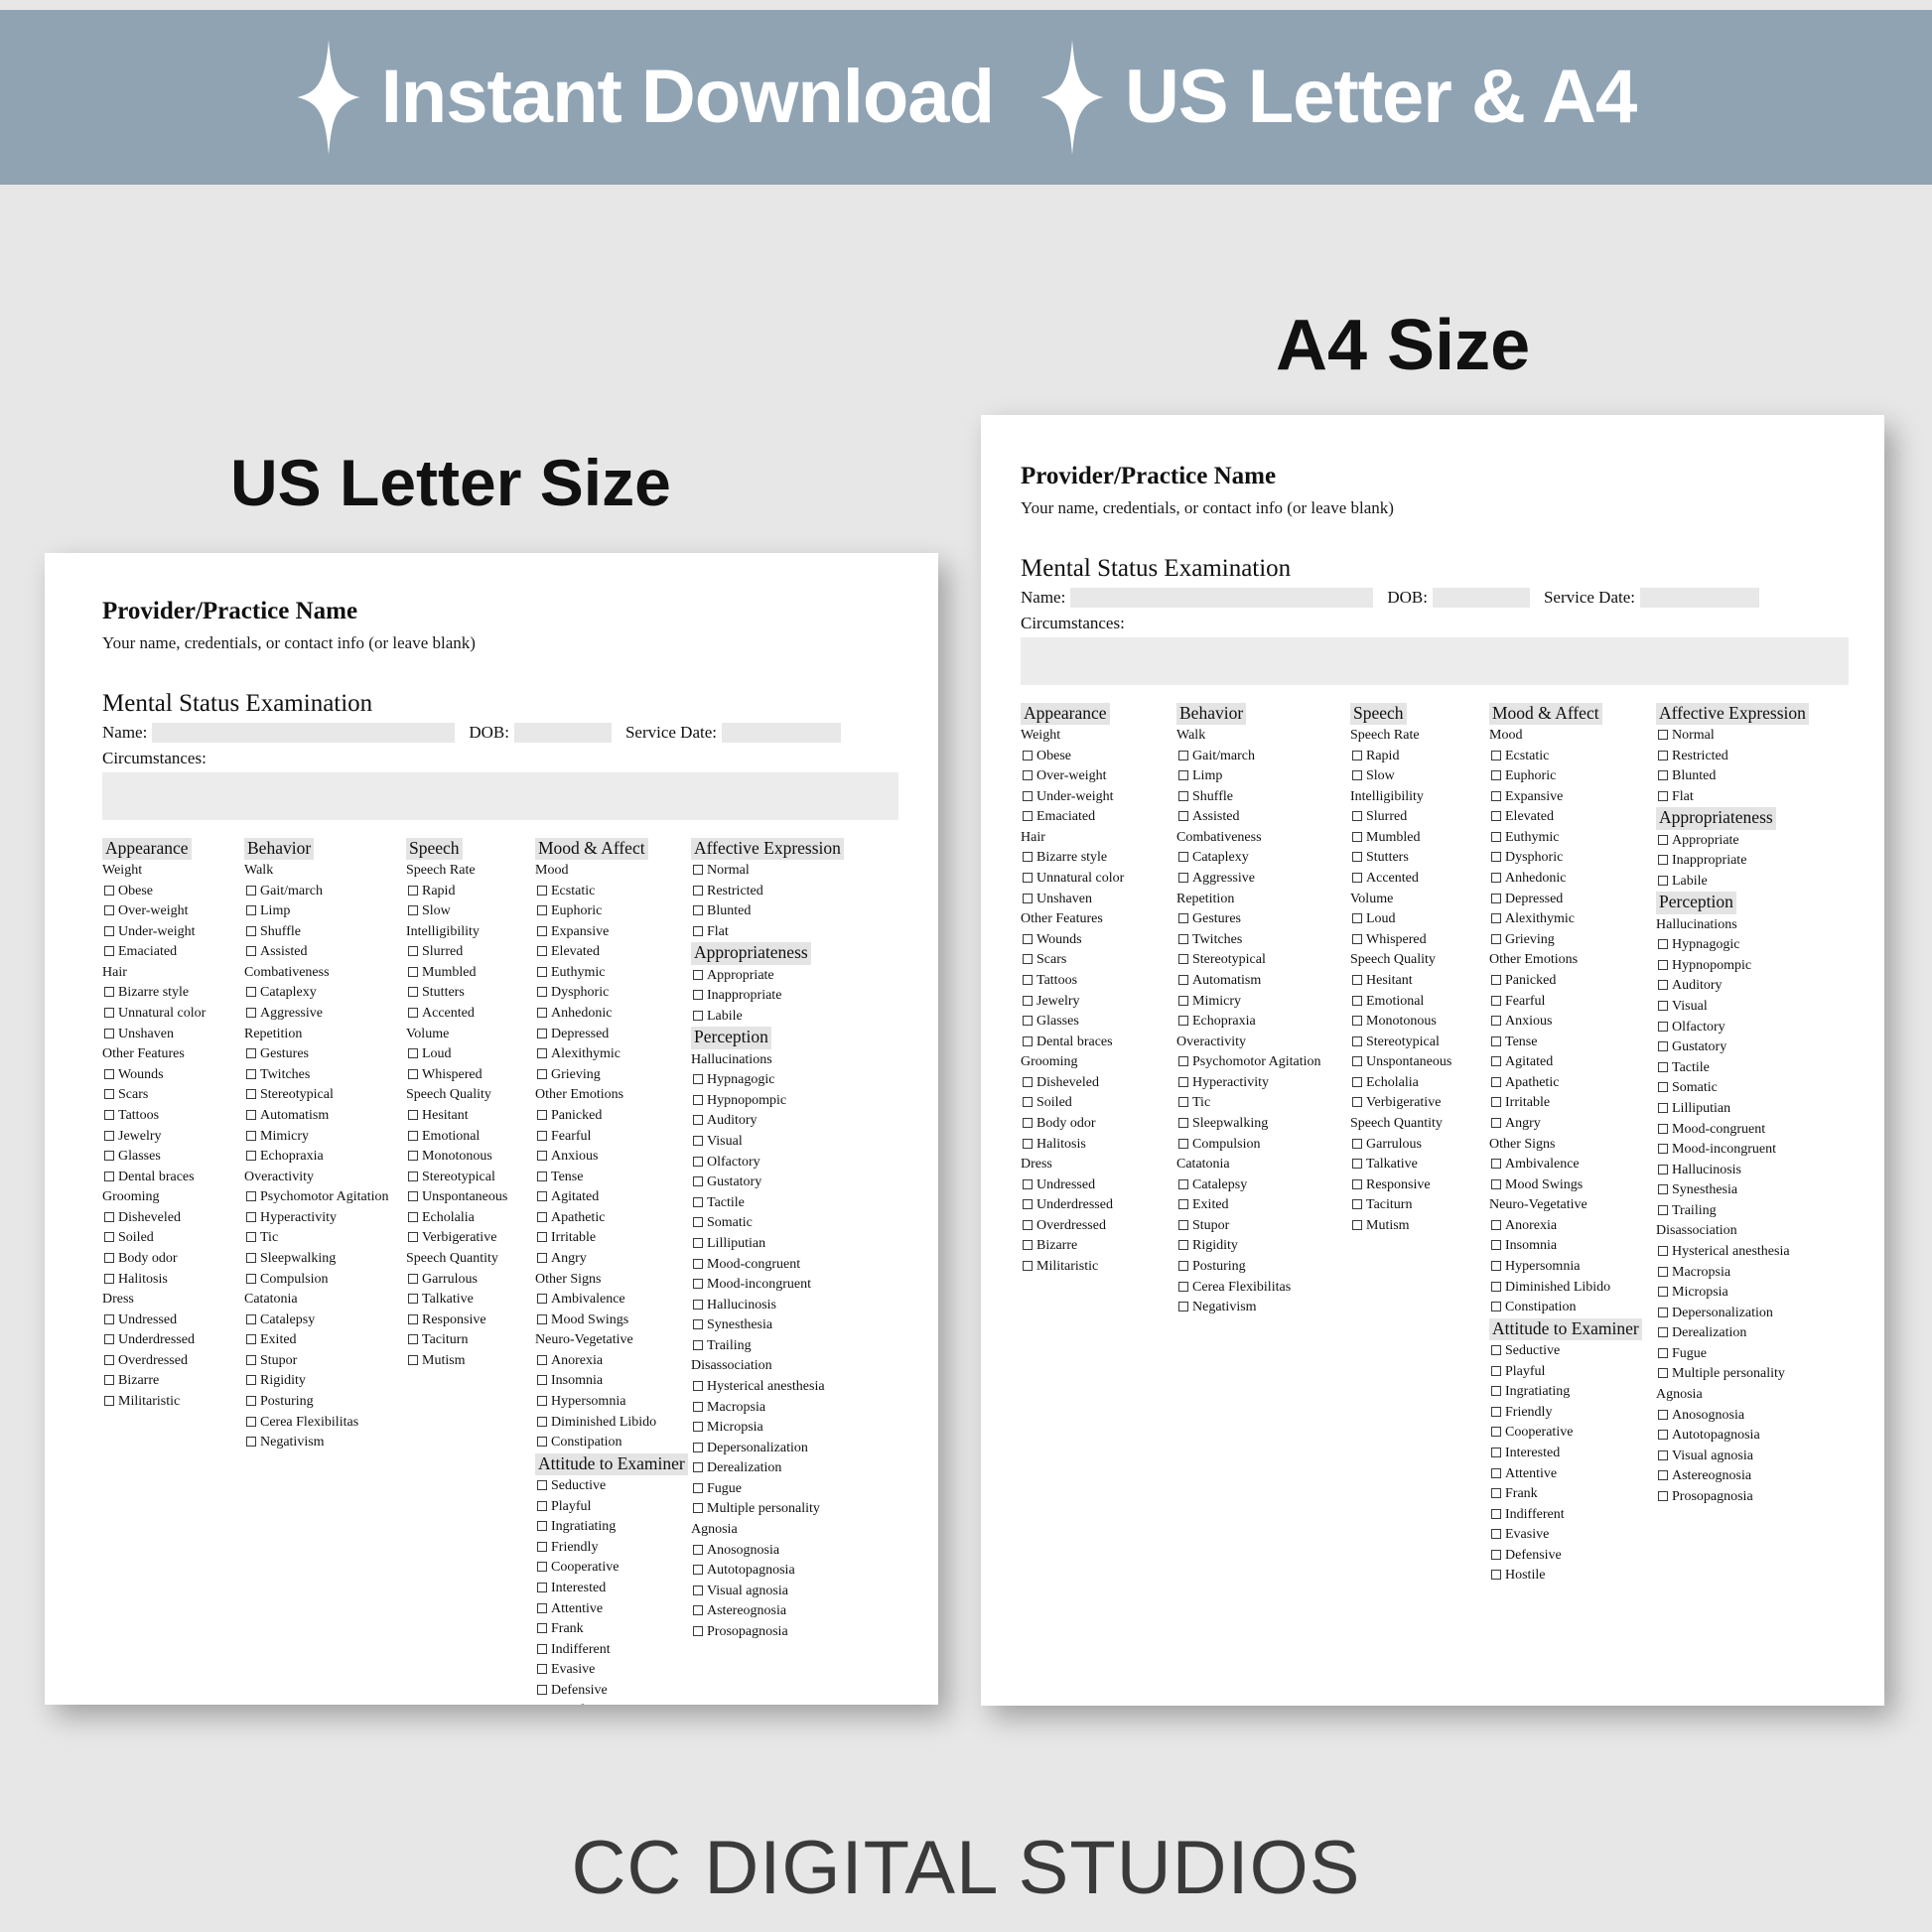  What do you see at coordinates (1263, 1003) in the screenshot?
I see `checkbox-row-mimicry: Mimicry` at bounding box center [1263, 1003].